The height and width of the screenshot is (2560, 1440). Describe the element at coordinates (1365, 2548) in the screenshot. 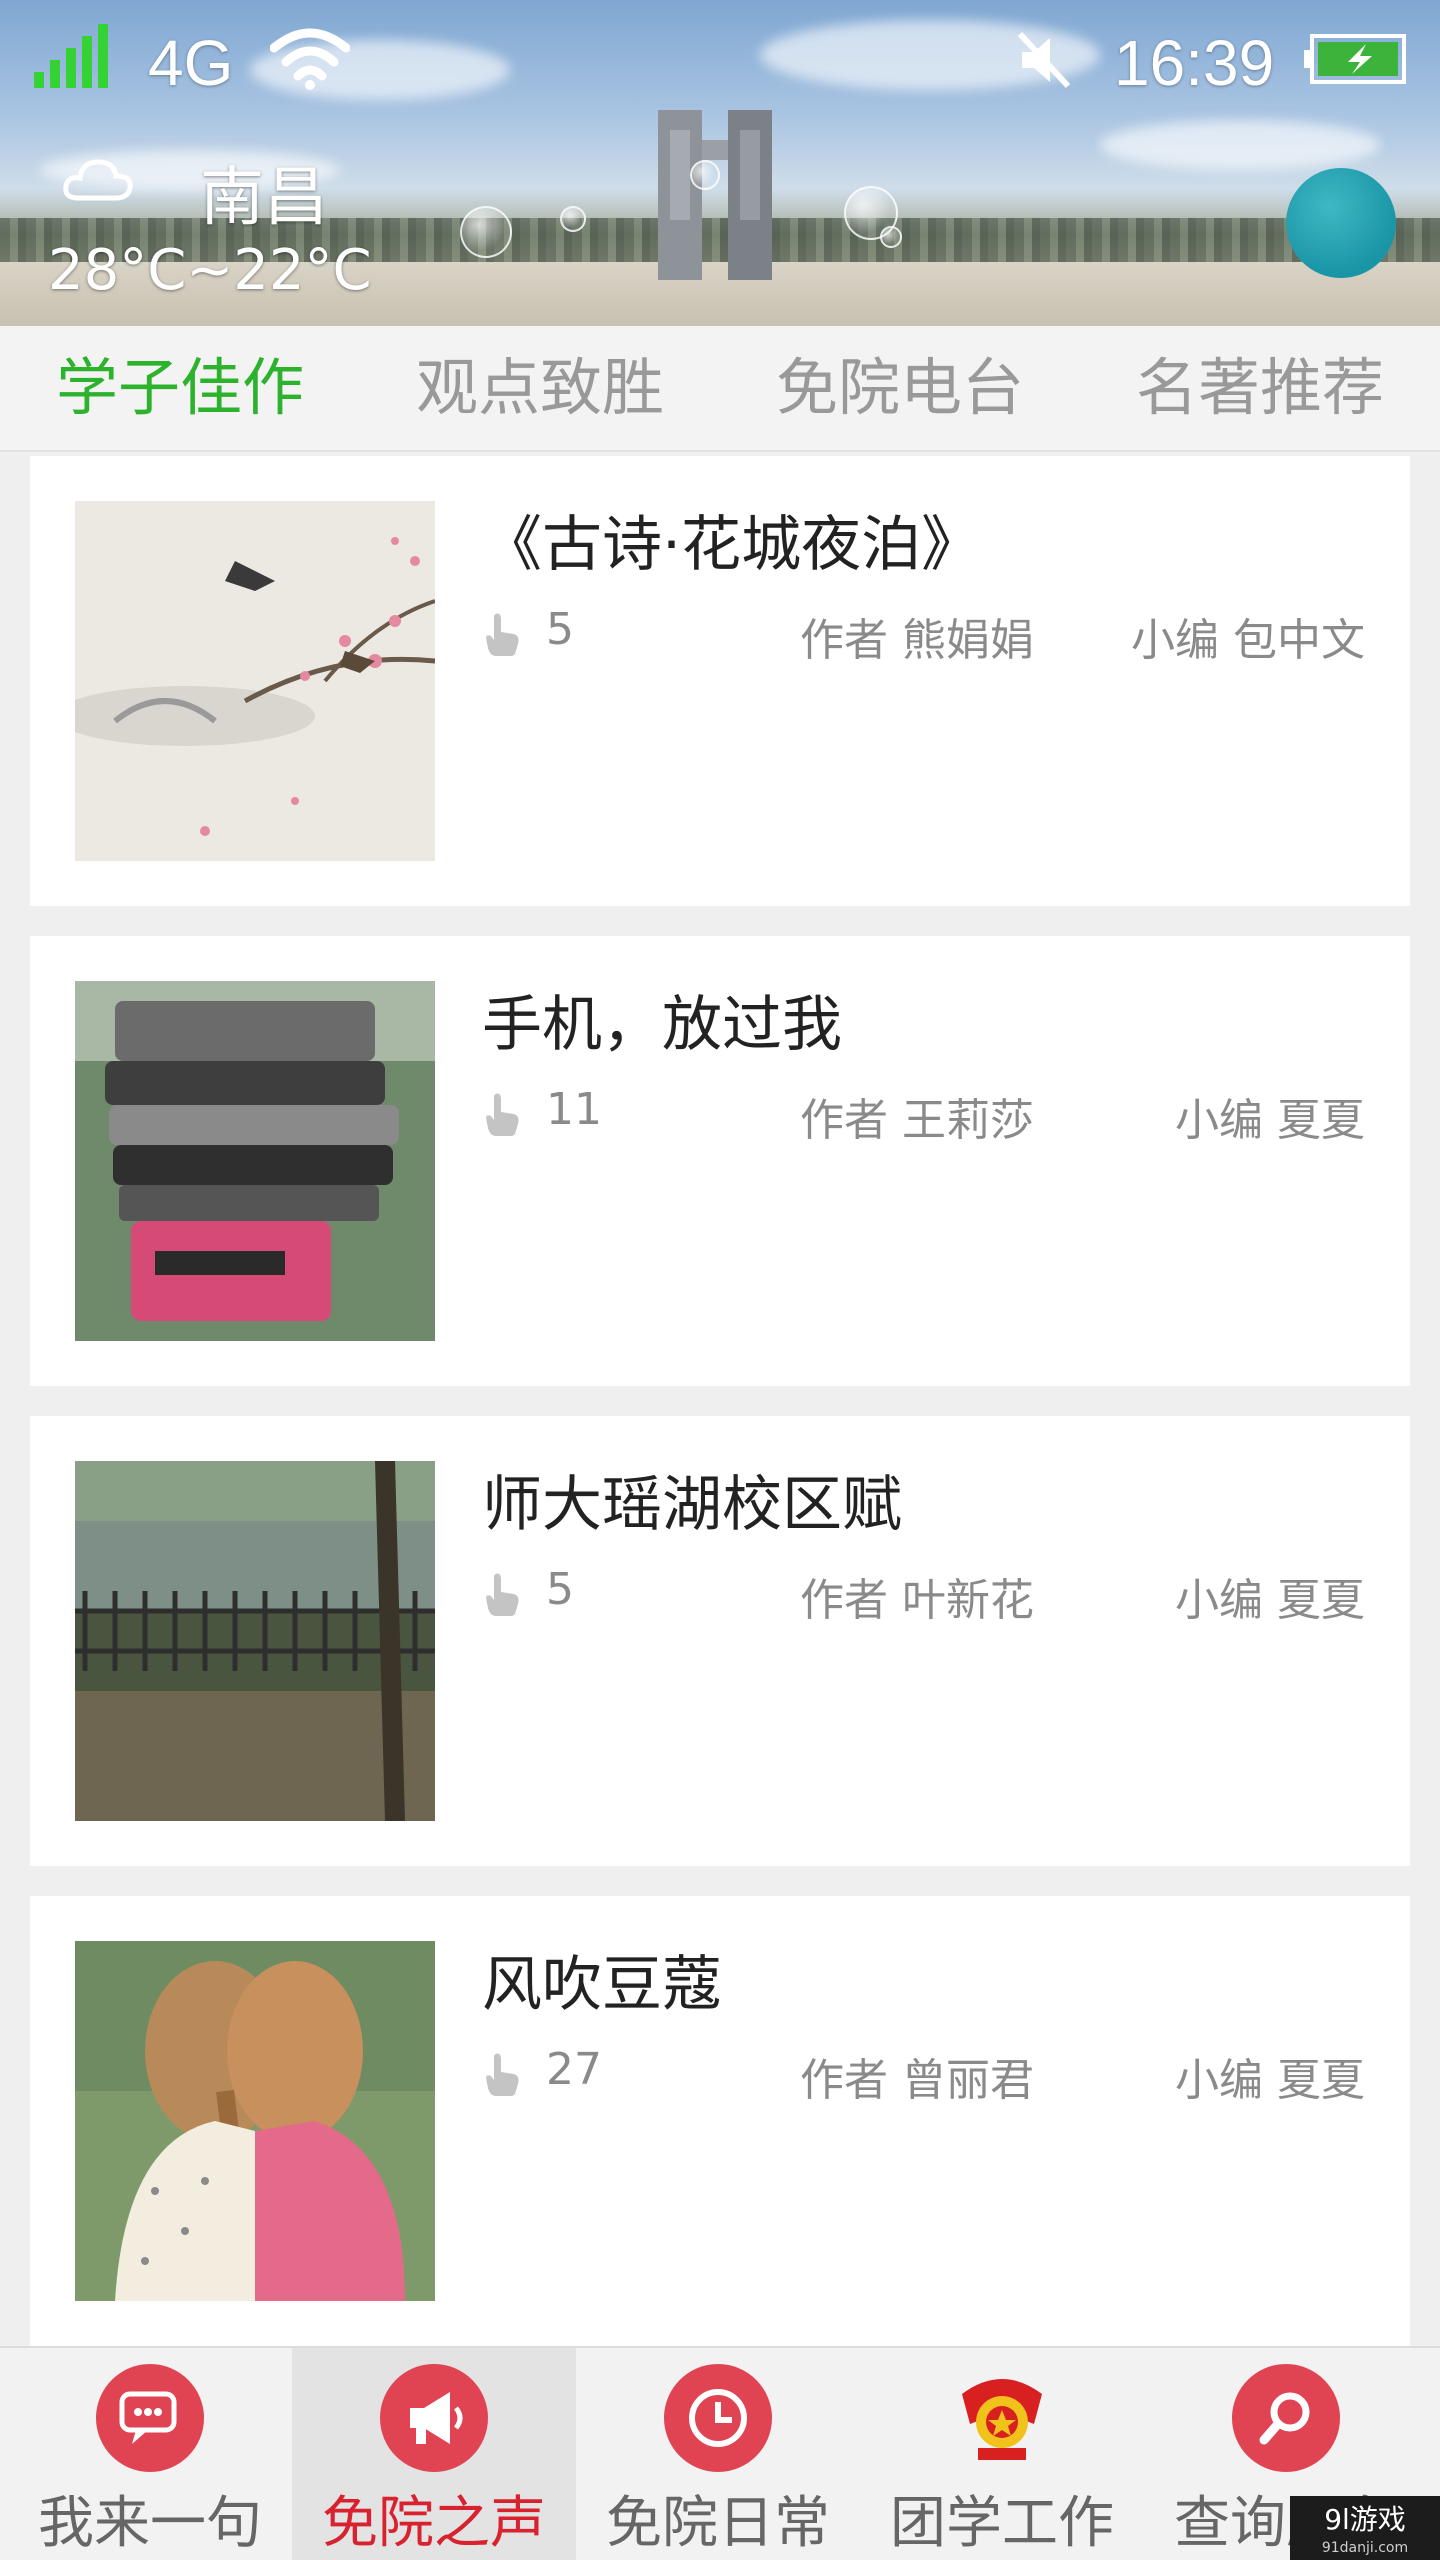

I see `watermark-site: 91danji.com` at that location.